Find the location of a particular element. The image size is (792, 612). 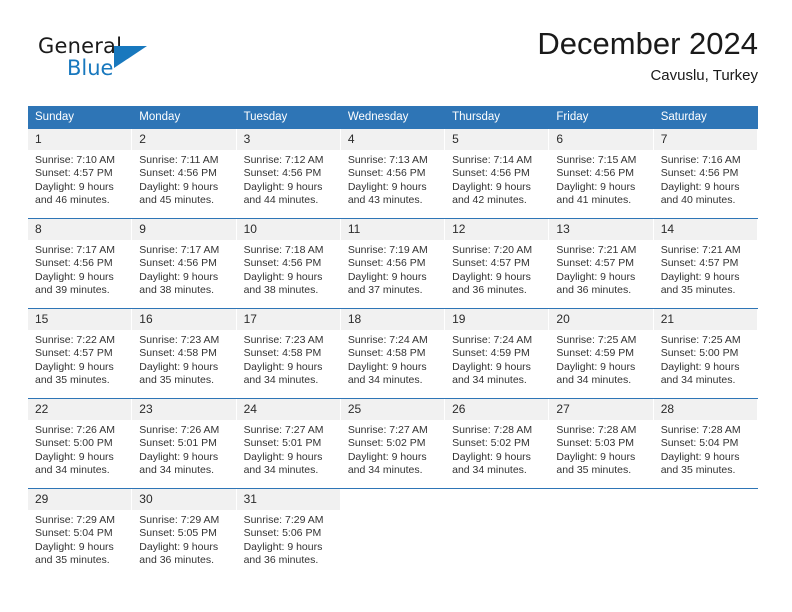

page-title: December 2024 is located at coordinates (647, 43).